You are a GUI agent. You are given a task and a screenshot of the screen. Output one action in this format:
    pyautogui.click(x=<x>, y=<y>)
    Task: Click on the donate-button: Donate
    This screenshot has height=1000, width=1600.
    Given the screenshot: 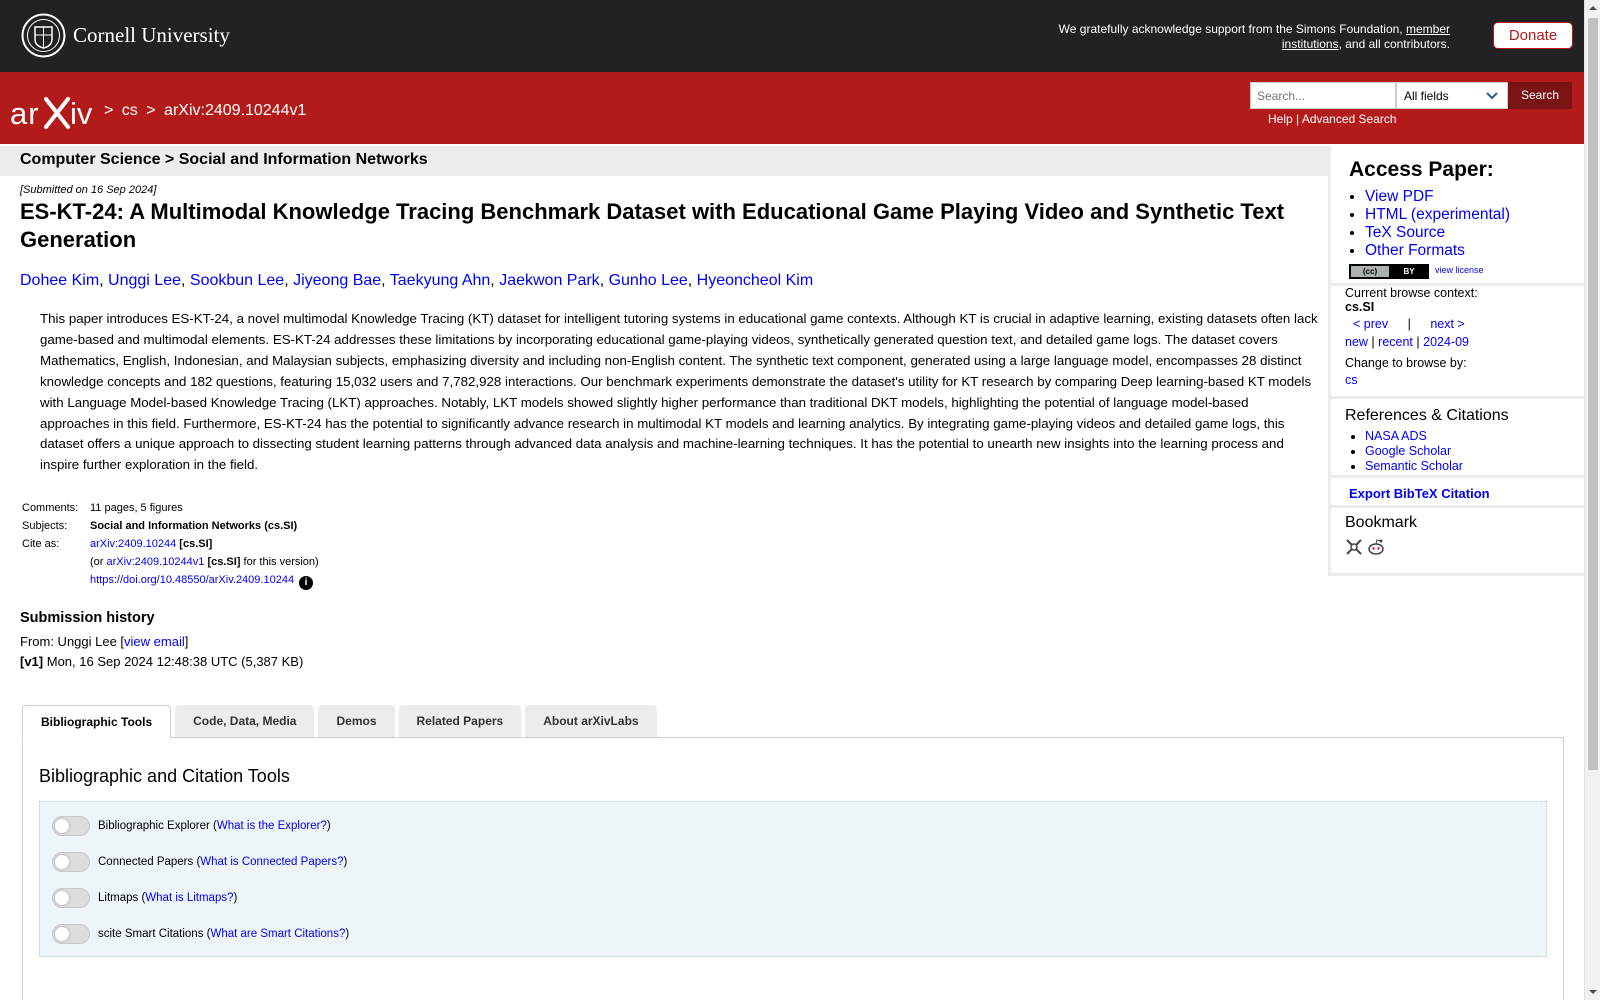 What is the action you would take?
    pyautogui.click(x=1533, y=35)
    